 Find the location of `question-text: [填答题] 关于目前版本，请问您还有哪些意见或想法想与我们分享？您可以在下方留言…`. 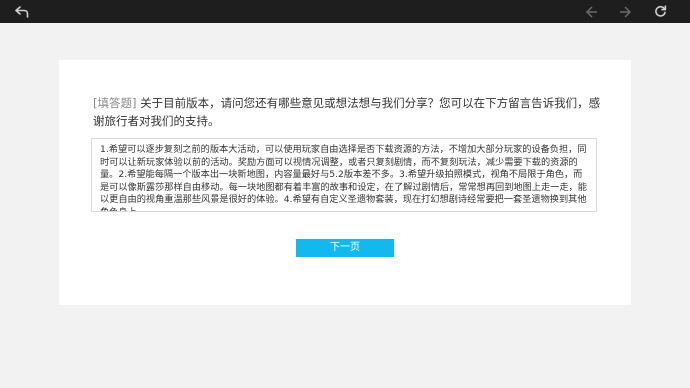

question-text: [填答题] 关于目前版本，请问您还有哪些意见或想法想与我们分享？您可以在下方留言… is located at coordinates (348, 112).